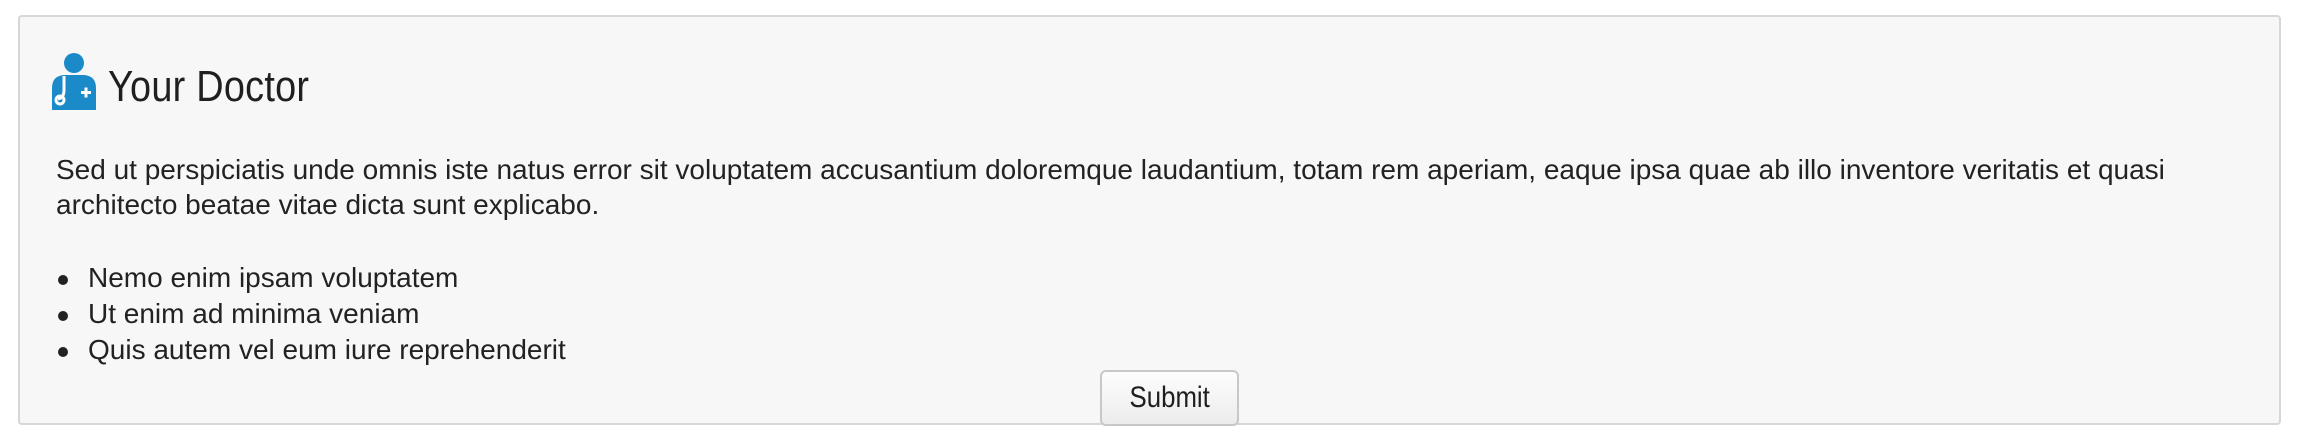 Image resolution: width=2299 pixels, height=440 pixels. I want to click on list-item-text: Quis autem vel eum iure reprehenderit, so click(327, 349).